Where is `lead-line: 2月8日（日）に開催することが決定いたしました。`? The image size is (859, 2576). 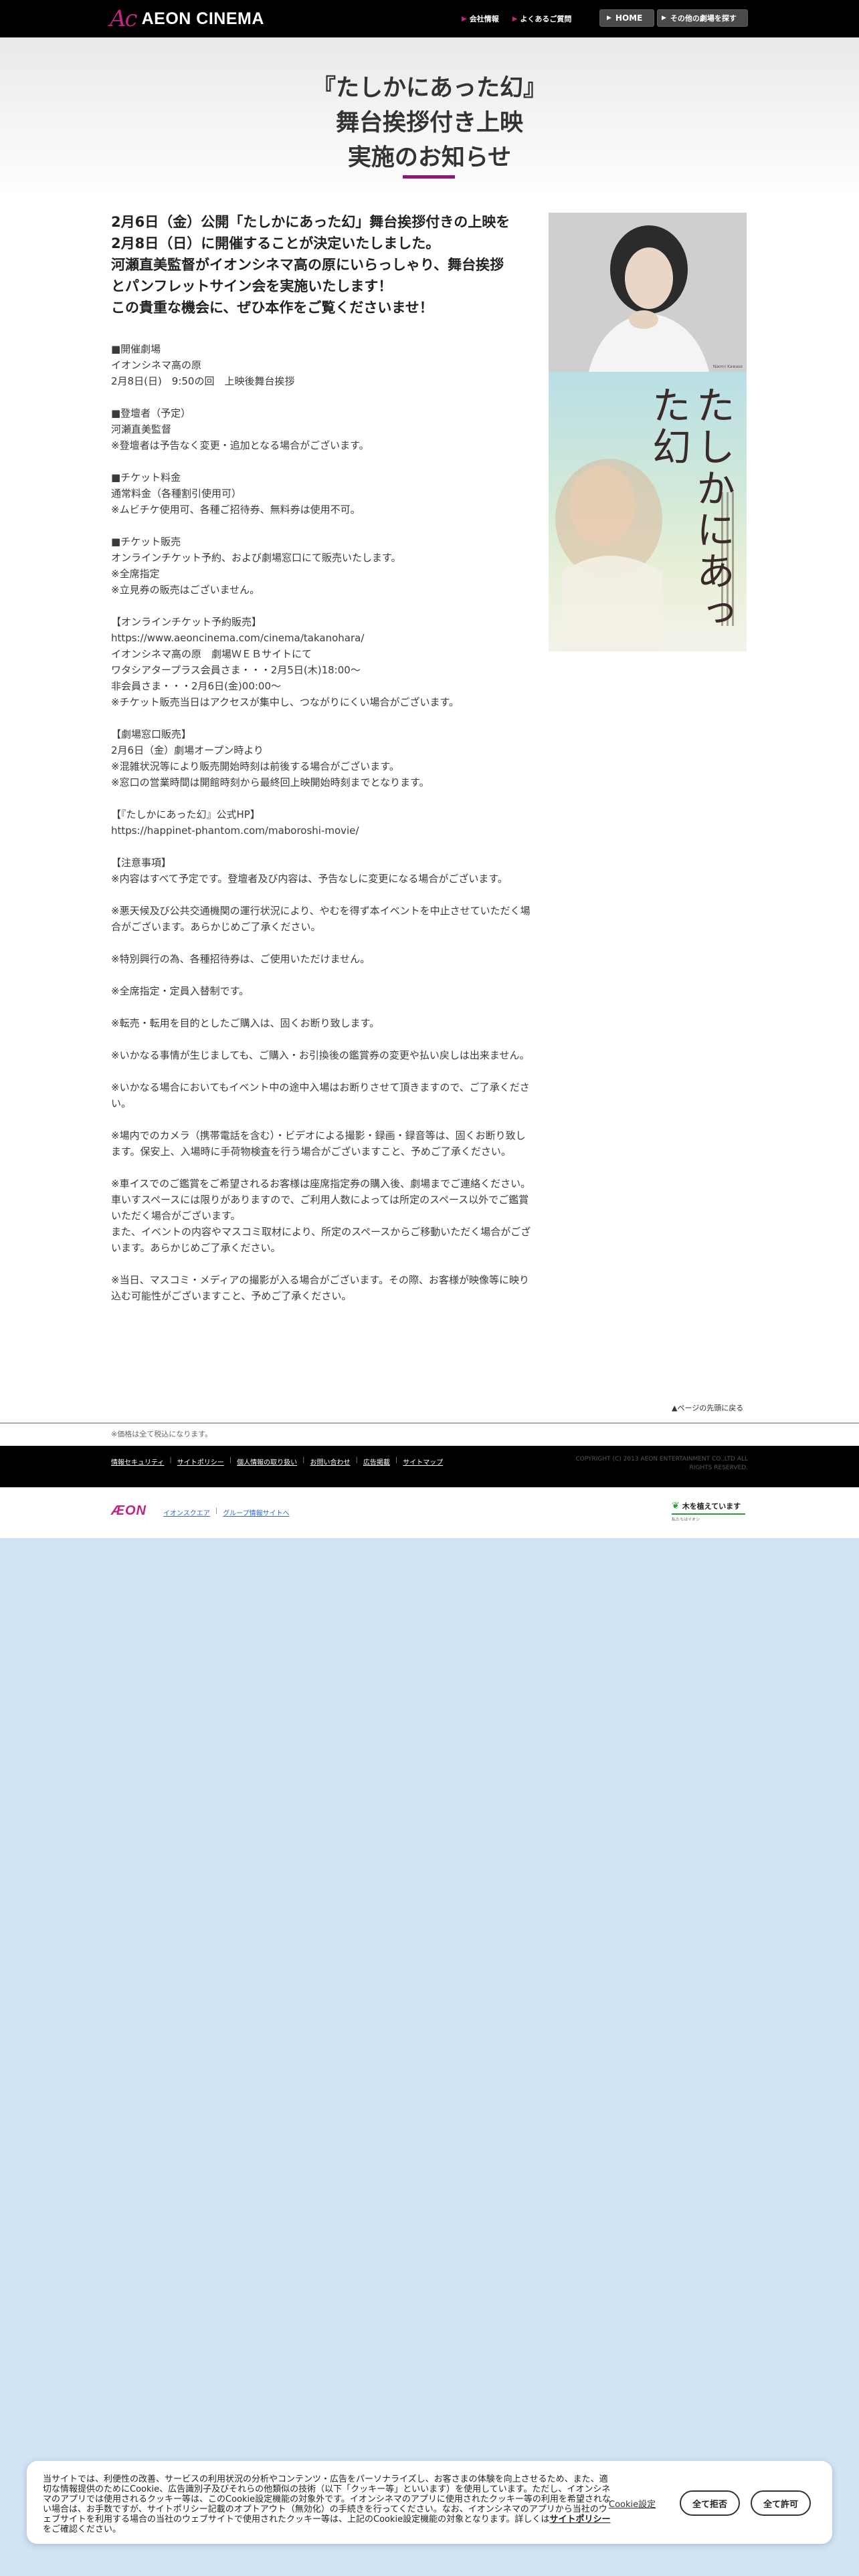
lead-line: 2月8日（日）に開催することが決定いたしました。 is located at coordinates (275, 243).